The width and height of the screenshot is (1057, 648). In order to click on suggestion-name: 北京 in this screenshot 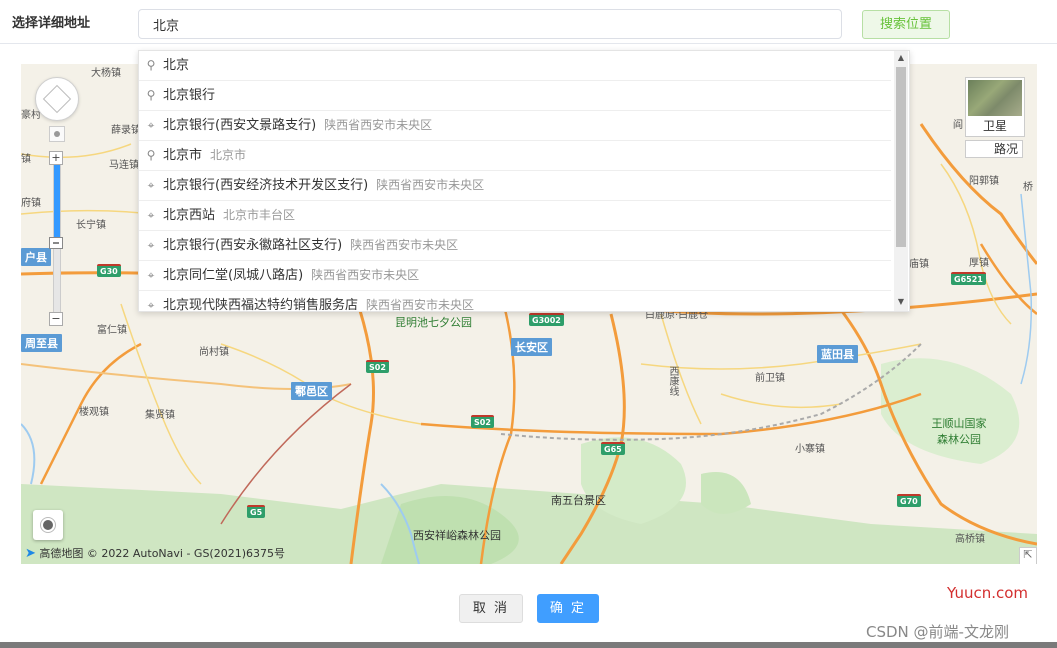, I will do `click(176, 65)`.